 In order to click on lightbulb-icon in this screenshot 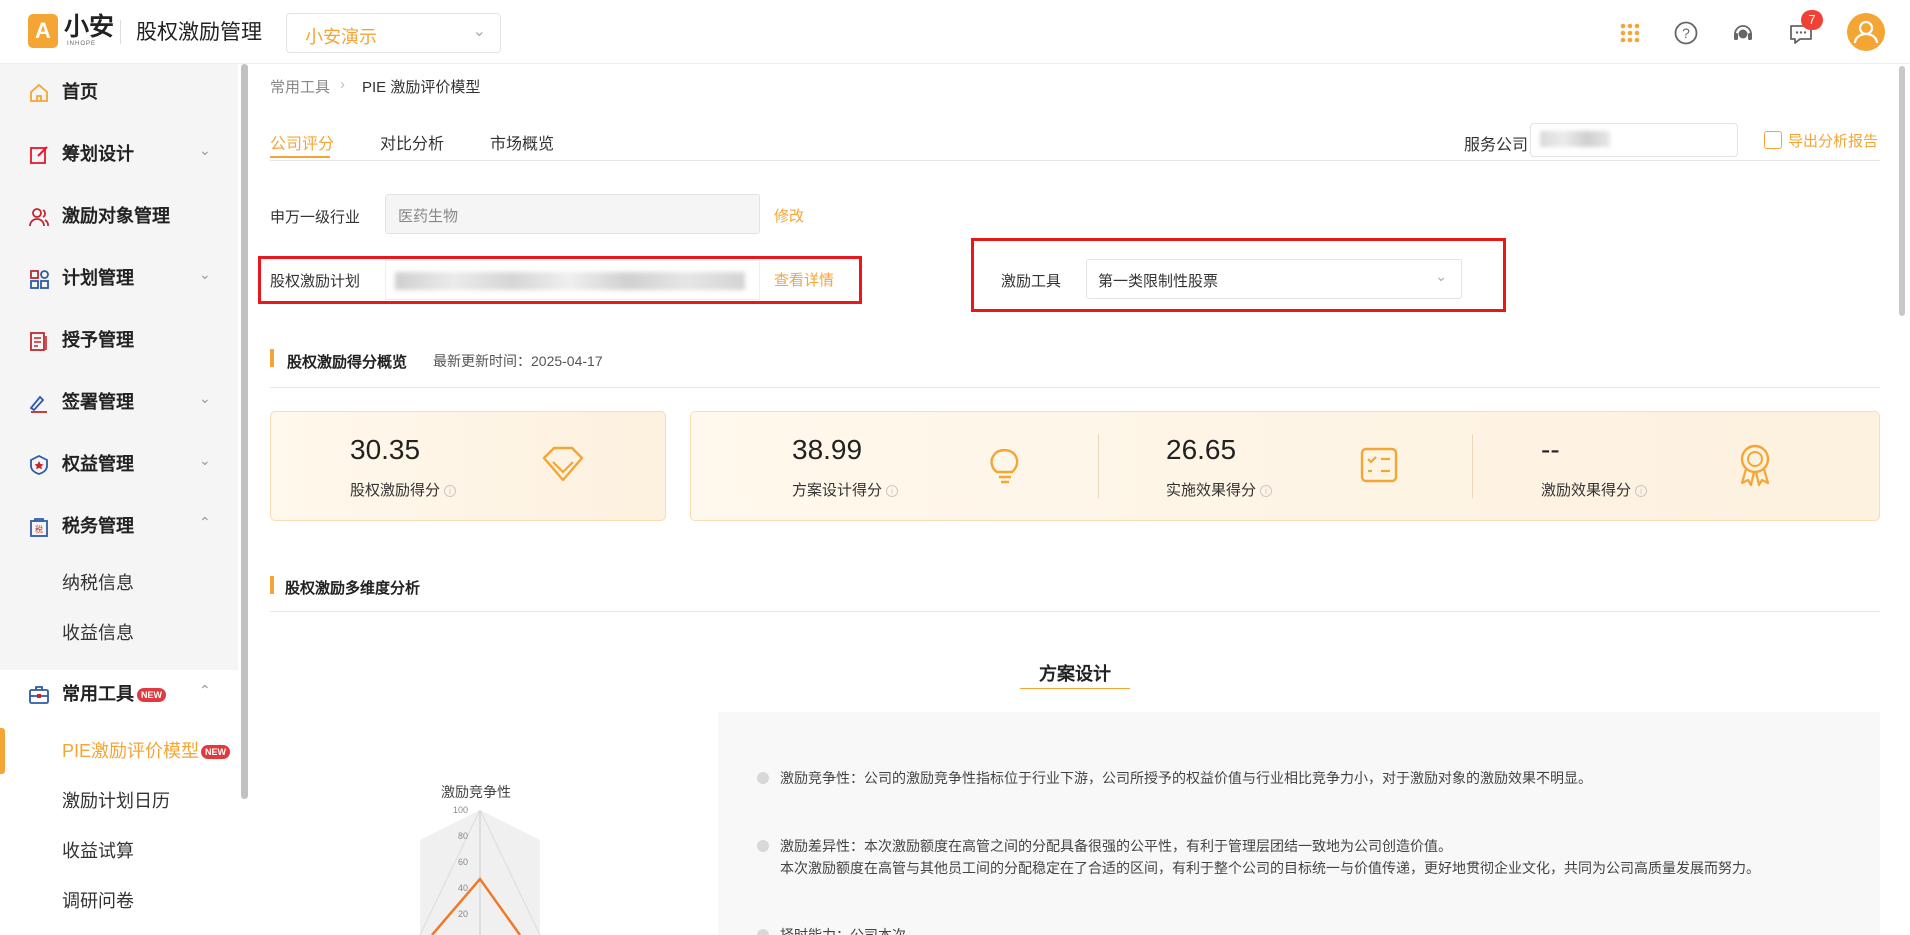, I will do `click(1004, 466)`.